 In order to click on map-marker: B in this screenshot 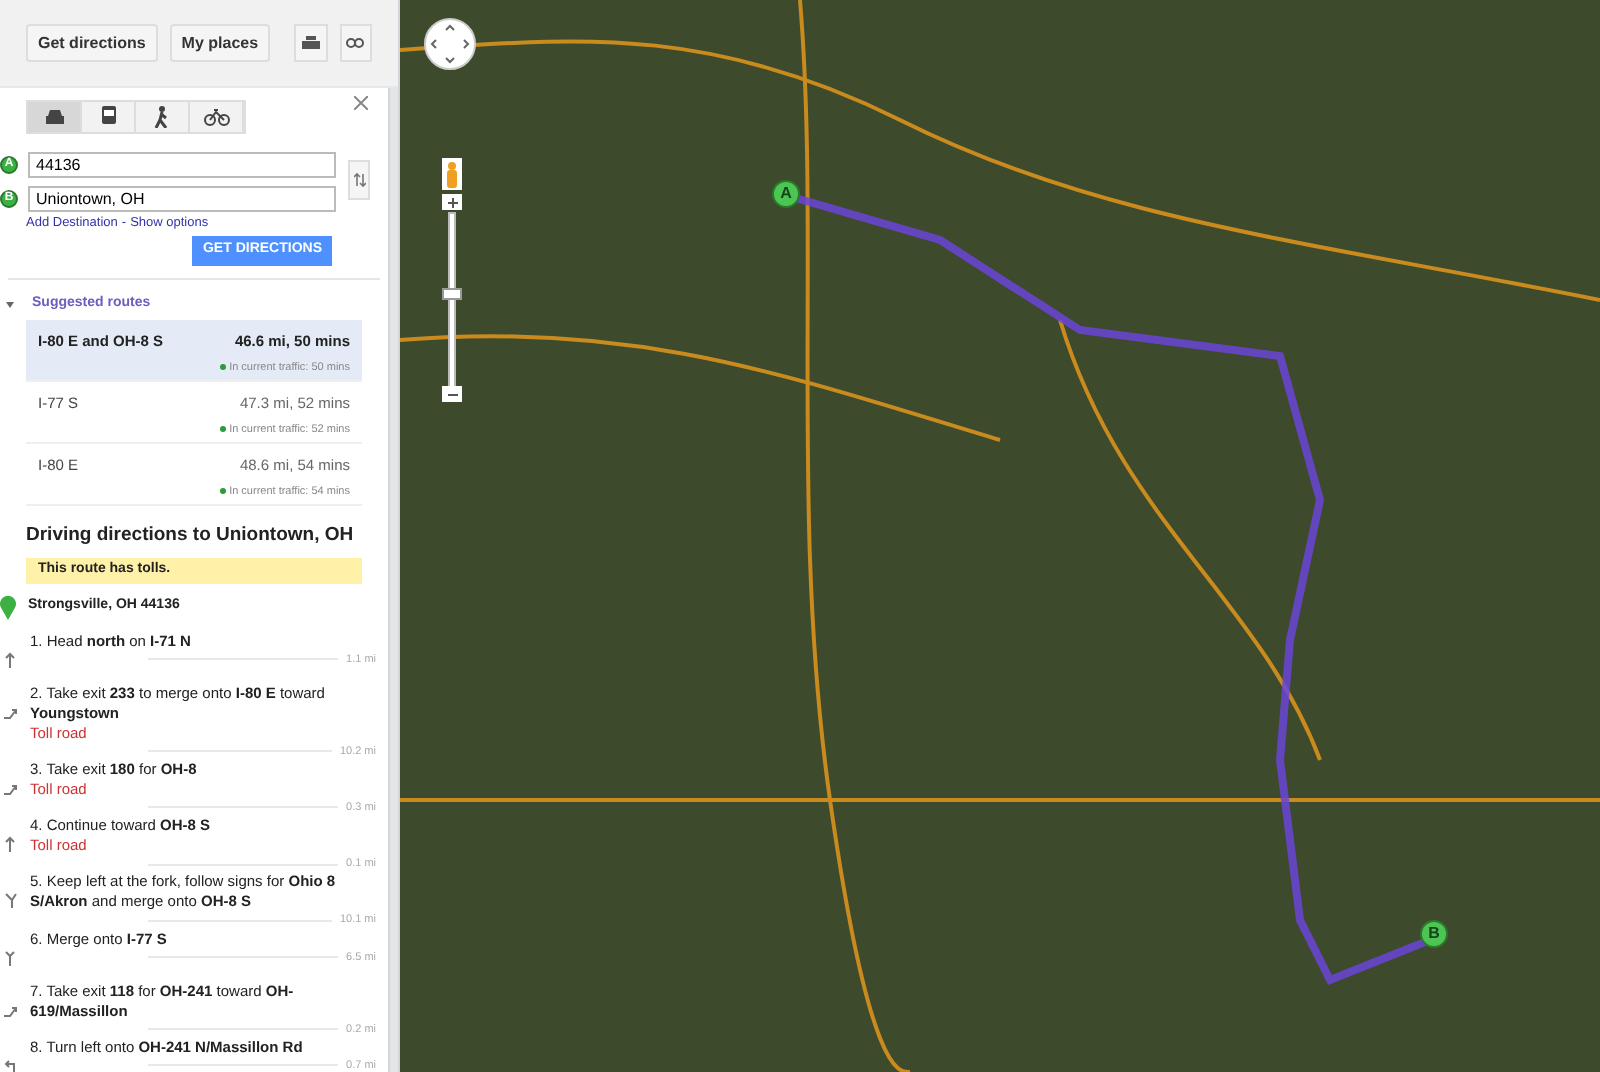, I will do `click(1434, 934)`.